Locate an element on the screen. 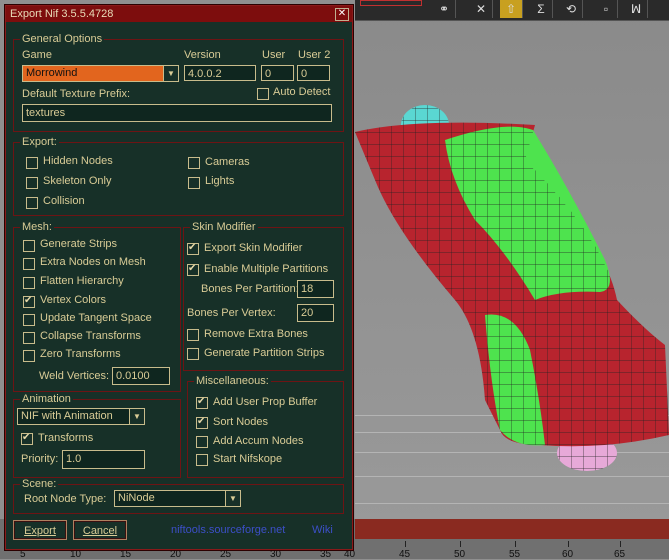 The image size is (669, 560). group-legend: Mesh: is located at coordinates (37, 227).